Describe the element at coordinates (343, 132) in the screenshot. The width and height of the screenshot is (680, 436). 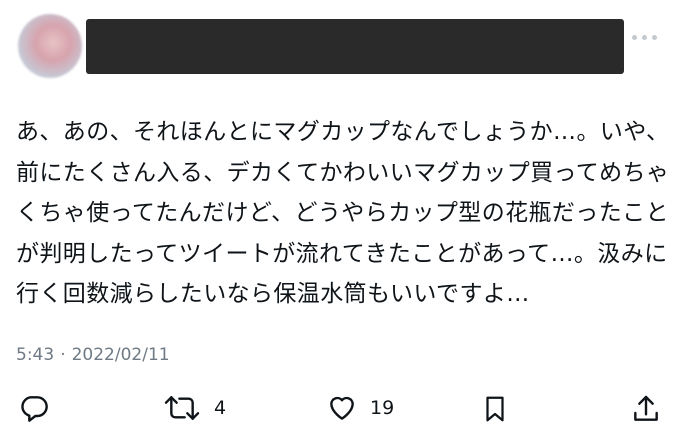
I see `tweet-text-line: あ、あの、それほんとにマグカップなんでしょうか…。いや、` at that location.